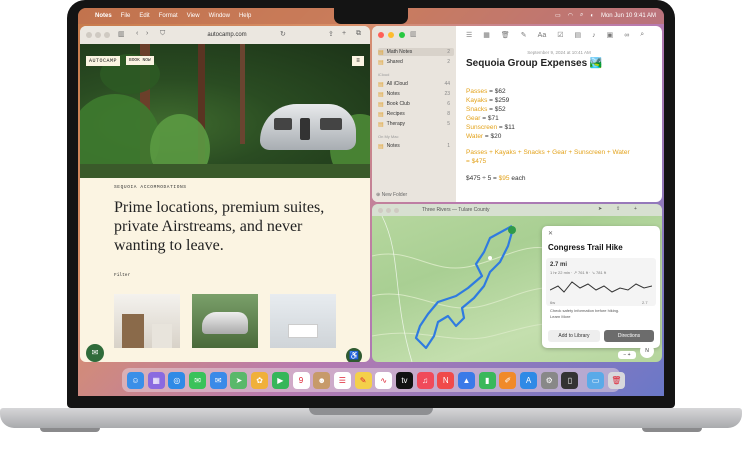 This screenshot has width=742, height=449. Describe the element at coordinates (486, 109) in the screenshot. I see `note-line: Snacks = $52` at that location.